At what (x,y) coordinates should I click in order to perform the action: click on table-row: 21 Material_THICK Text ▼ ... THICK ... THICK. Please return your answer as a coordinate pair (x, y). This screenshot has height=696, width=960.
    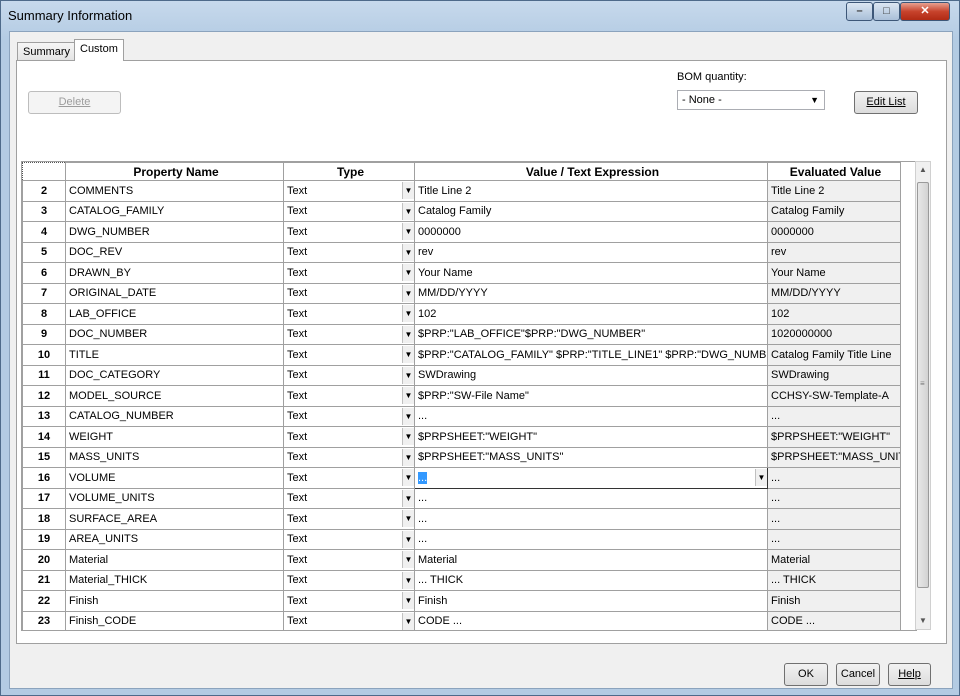
    Looking at the image, I should click on (461, 580).